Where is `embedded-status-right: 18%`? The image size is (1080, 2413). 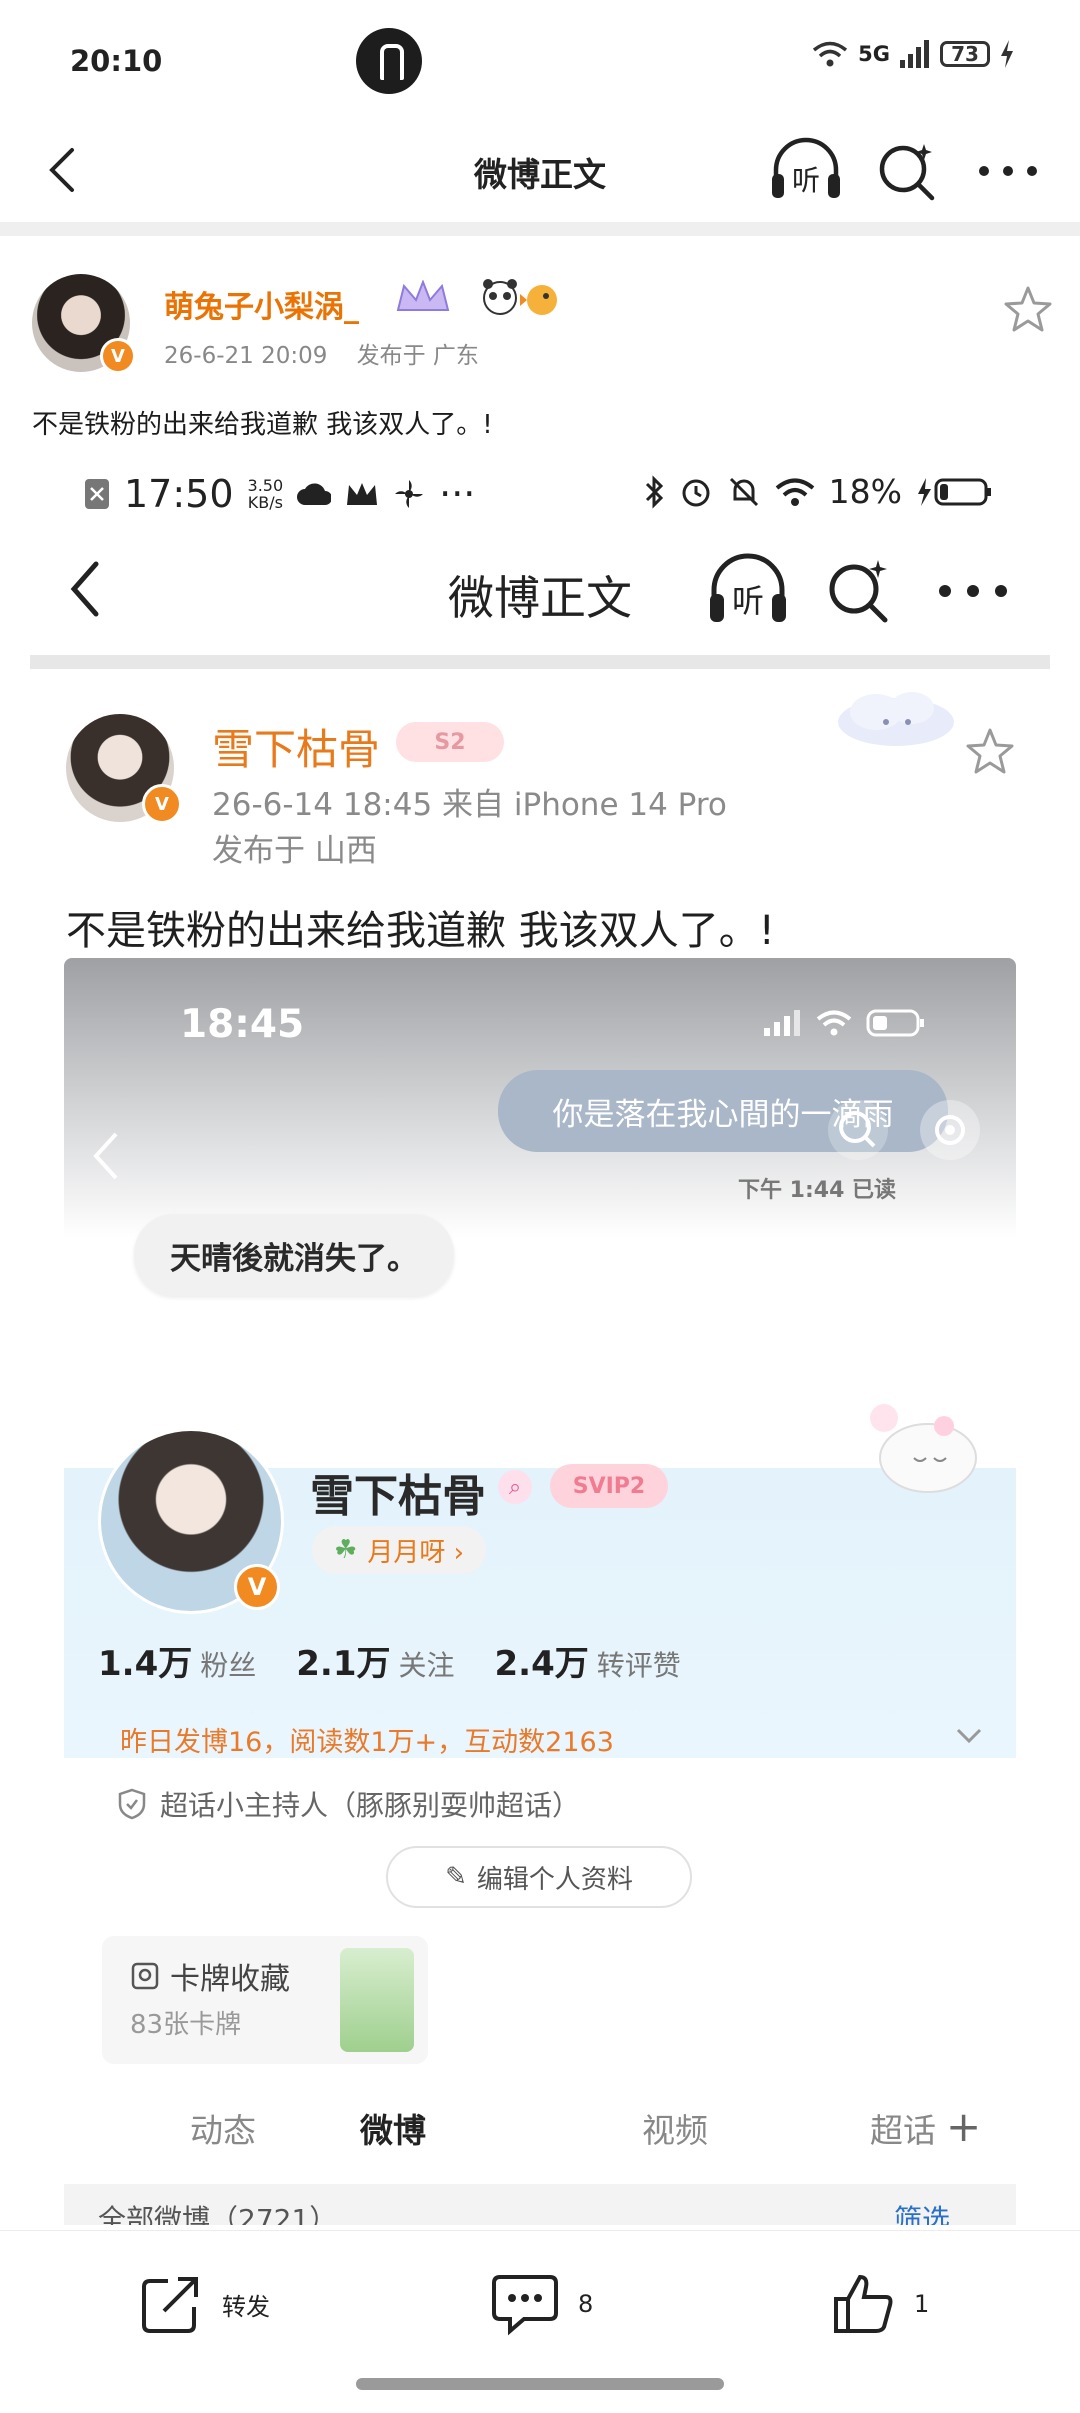 embedded-status-right: 18% is located at coordinates (817, 491).